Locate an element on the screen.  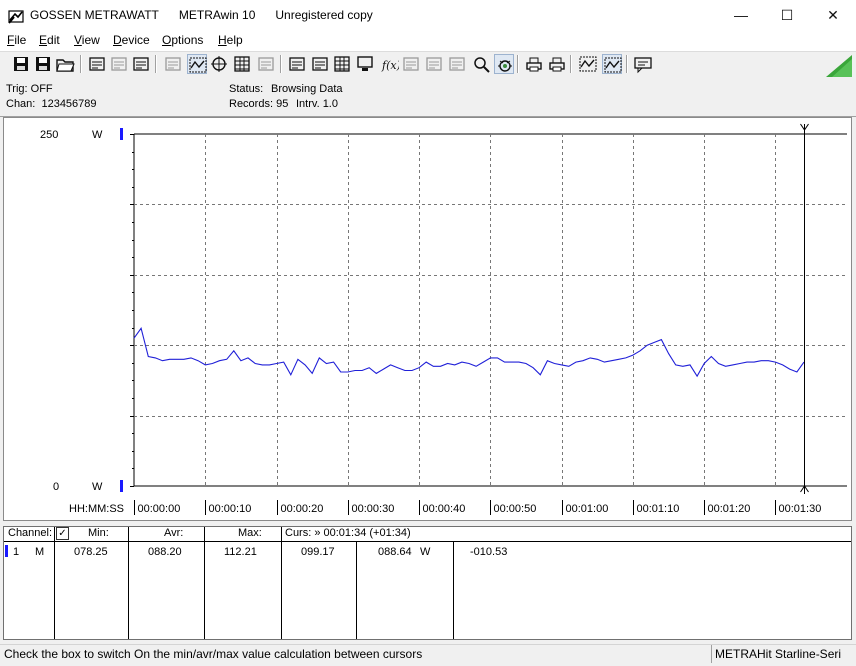
x-tick-label: 00:00:40 is located at coordinates (444, 509).